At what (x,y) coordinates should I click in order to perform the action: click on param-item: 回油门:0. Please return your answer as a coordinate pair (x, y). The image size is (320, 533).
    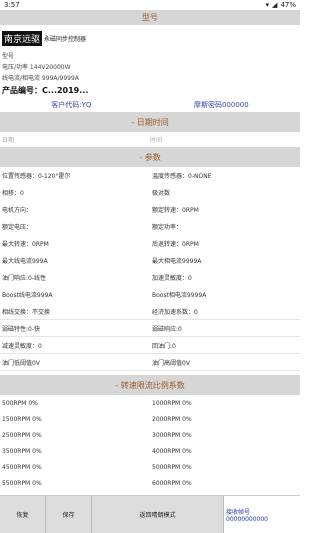
    Looking at the image, I should click on (225, 345).